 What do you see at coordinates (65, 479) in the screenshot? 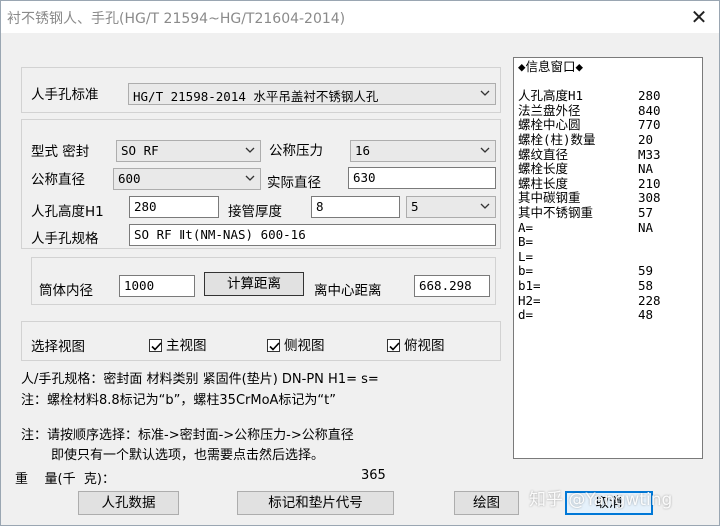
I see `weight-label: 重 量(千 克)：` at bounding box center [65, 479].